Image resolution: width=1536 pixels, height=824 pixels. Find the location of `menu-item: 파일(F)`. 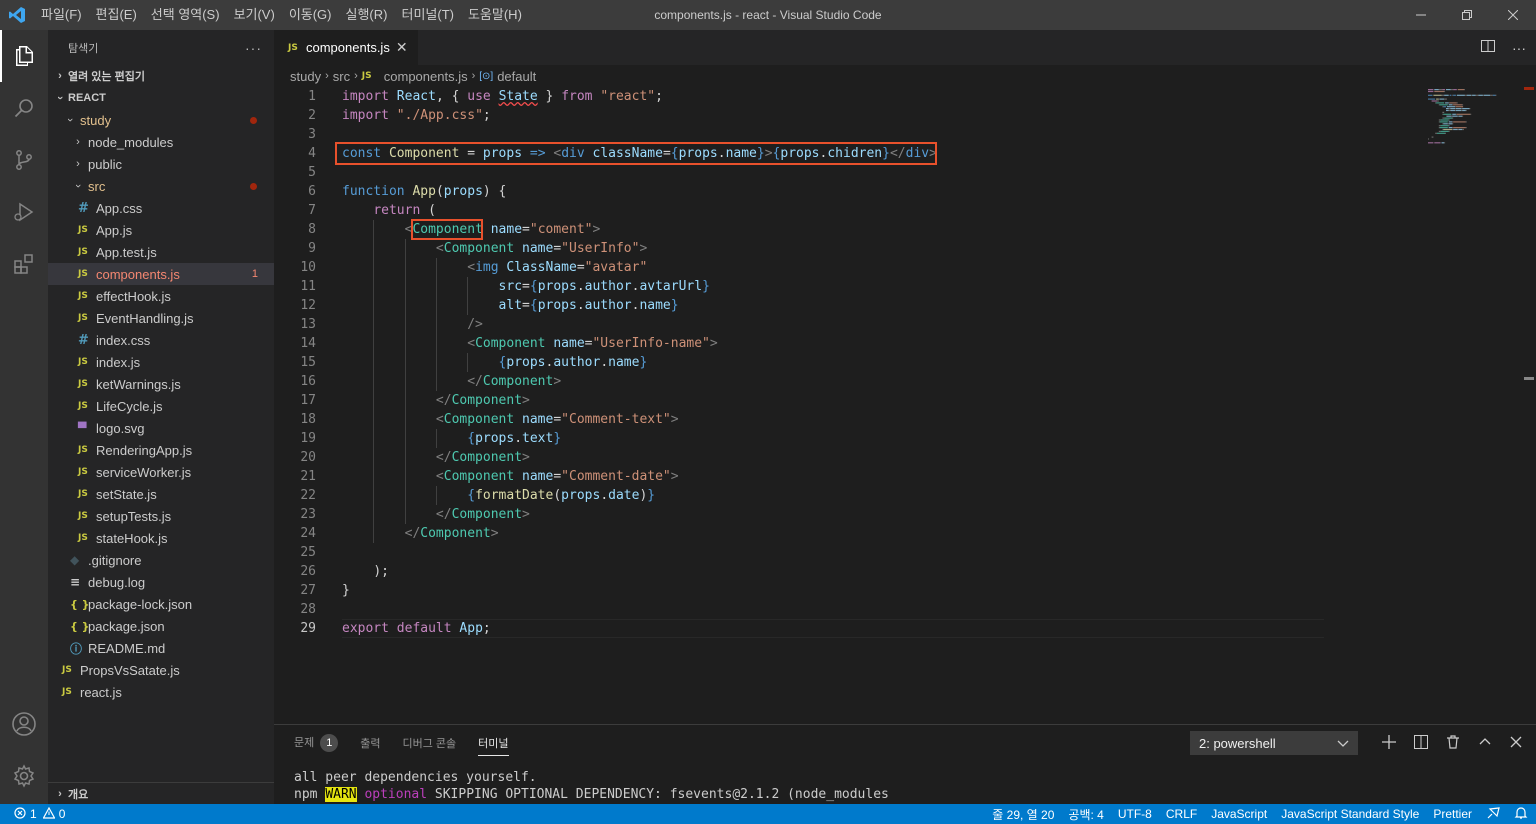

menu-item: 파일(F) is located at coordinates (61, 15).